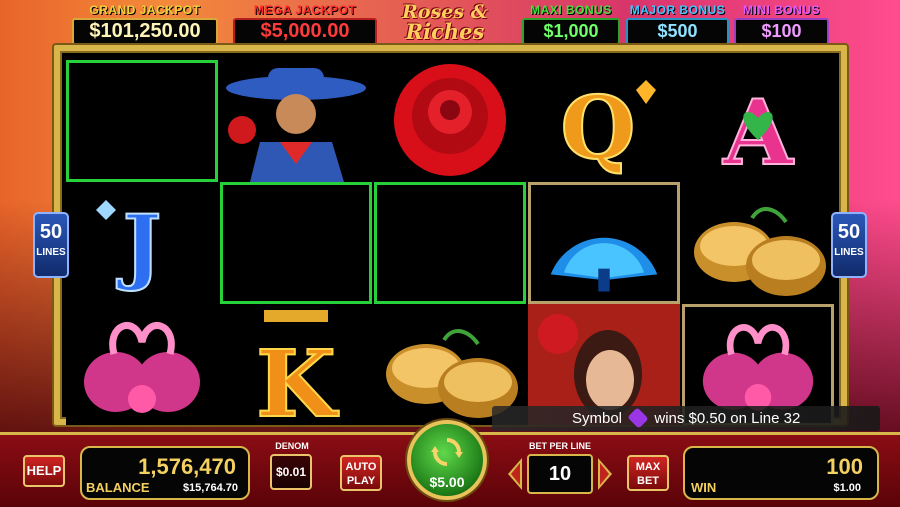  What do you see at coordinates (210, 488) in the screenshot?
I see `balance-cash: $15,764.70` at bounding box center [210, 488].